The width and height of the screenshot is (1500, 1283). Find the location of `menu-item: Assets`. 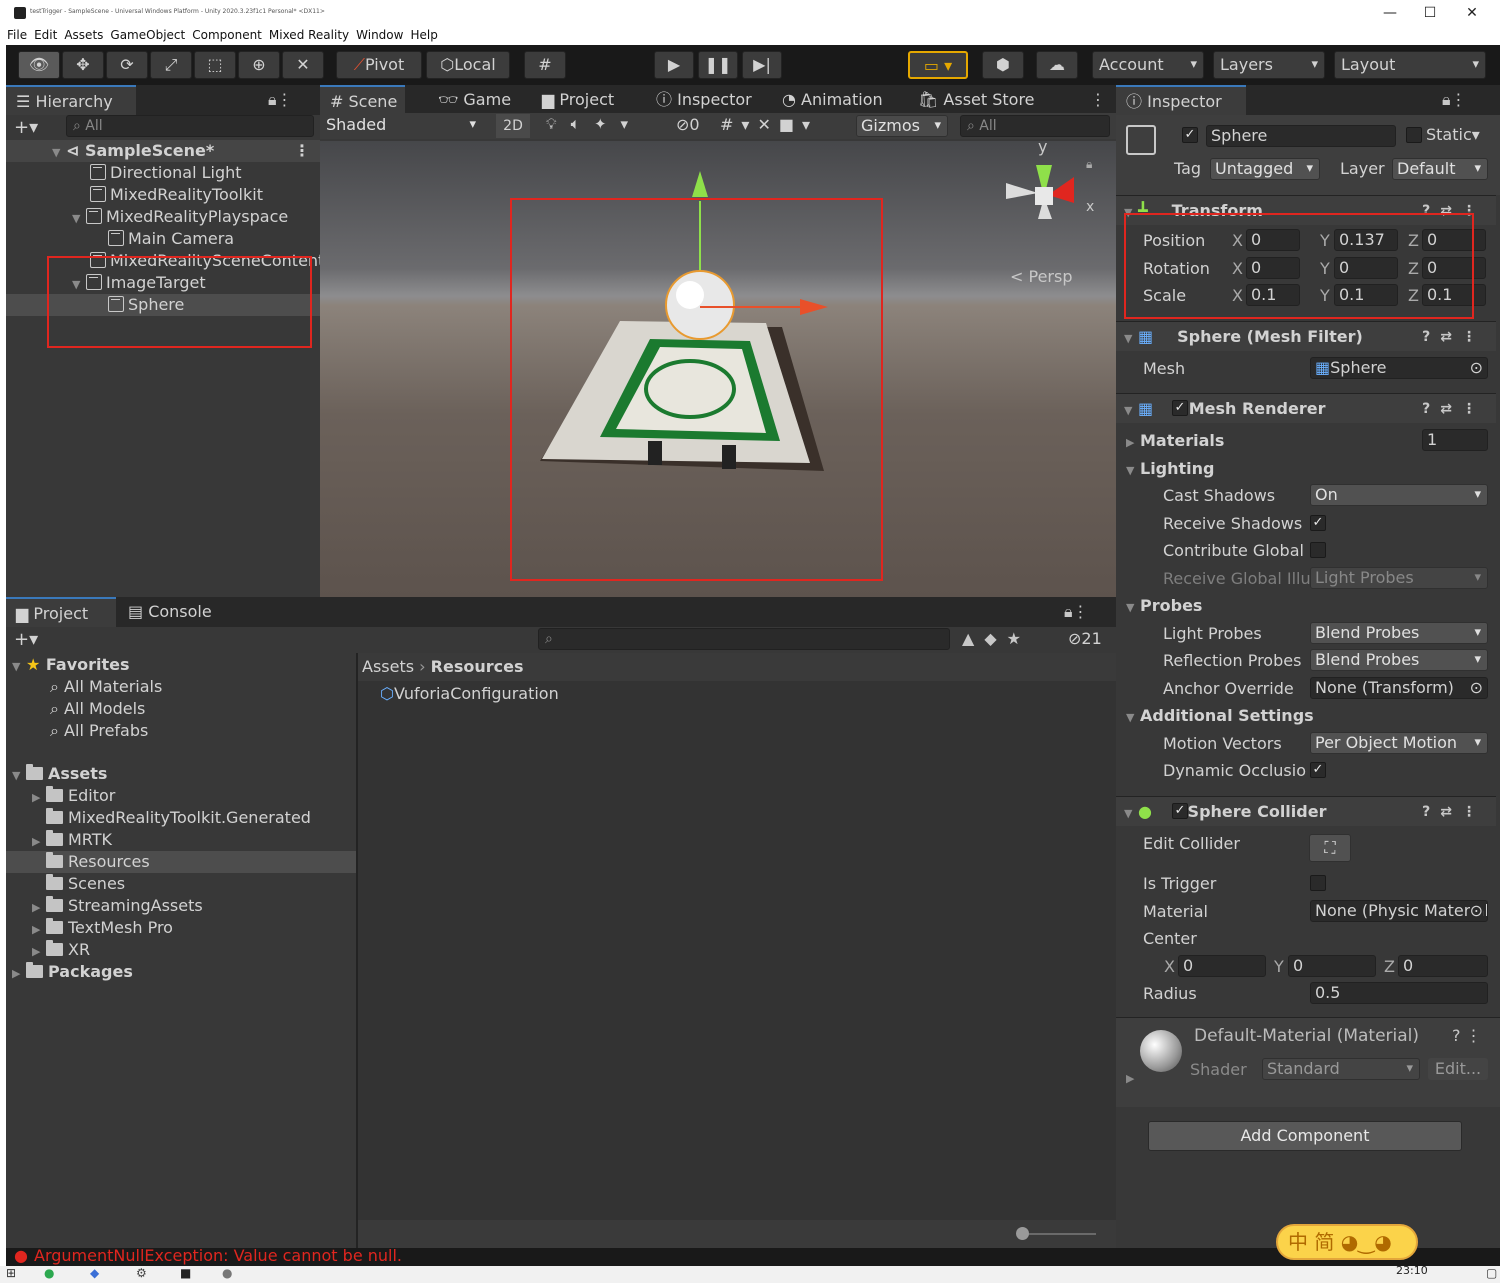

menu-item: Assets is located at coordinates (83, 35).